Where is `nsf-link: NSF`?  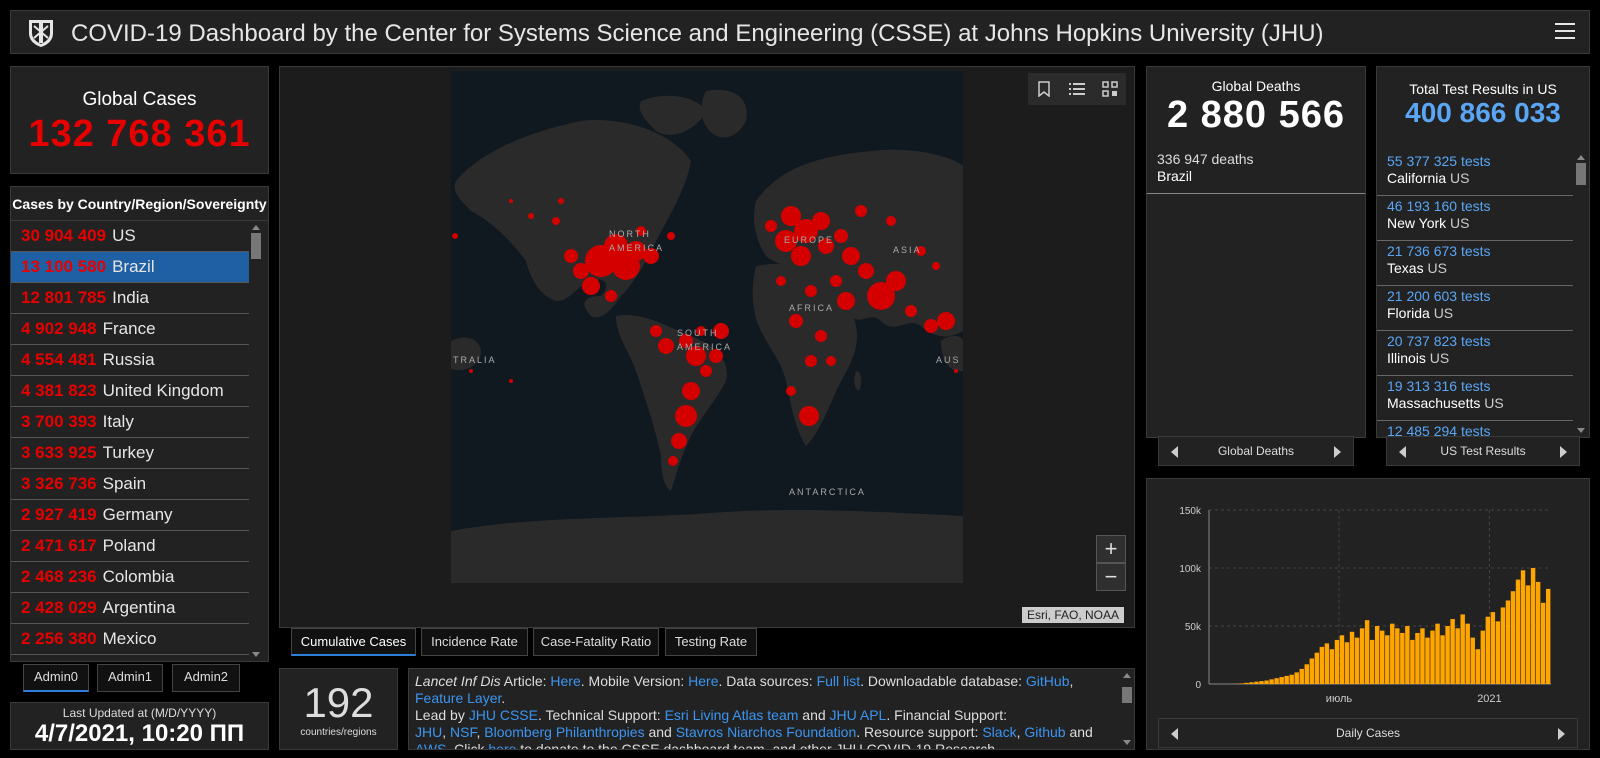 nsf-link: NSF is located at coordinates (463, 732).